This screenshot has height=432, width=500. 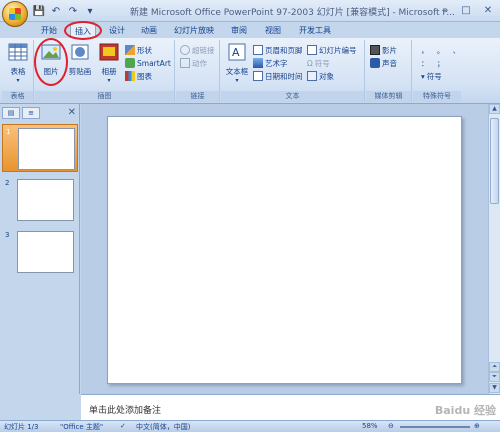 What do you see at coordinates (123, 426) in the screenshot?
I see `spellcheck-icon: ✓` at bounding box center [123, 426].